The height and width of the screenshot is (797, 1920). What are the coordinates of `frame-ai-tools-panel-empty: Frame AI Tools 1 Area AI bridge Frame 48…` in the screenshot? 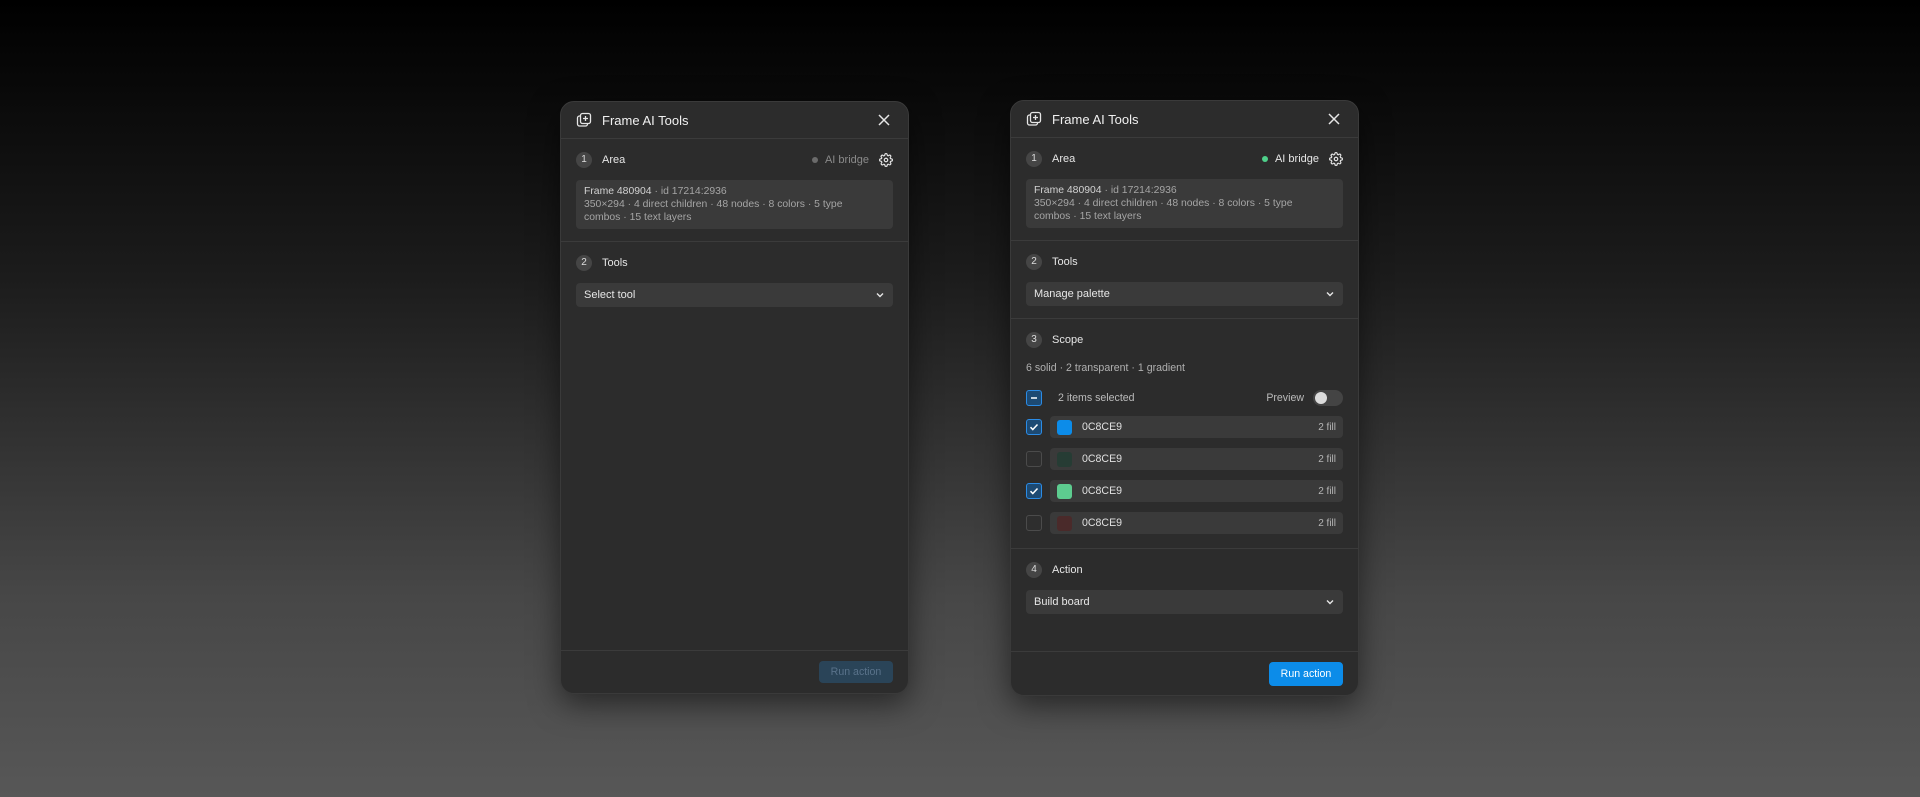 It's located at (734, 397).